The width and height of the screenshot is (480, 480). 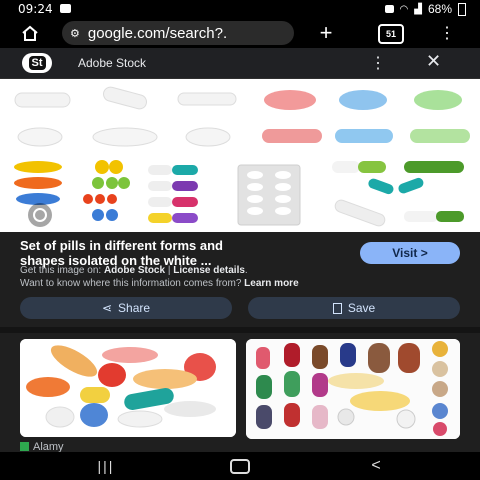 I want to click on lens-icon, so click(x=40, y=215).